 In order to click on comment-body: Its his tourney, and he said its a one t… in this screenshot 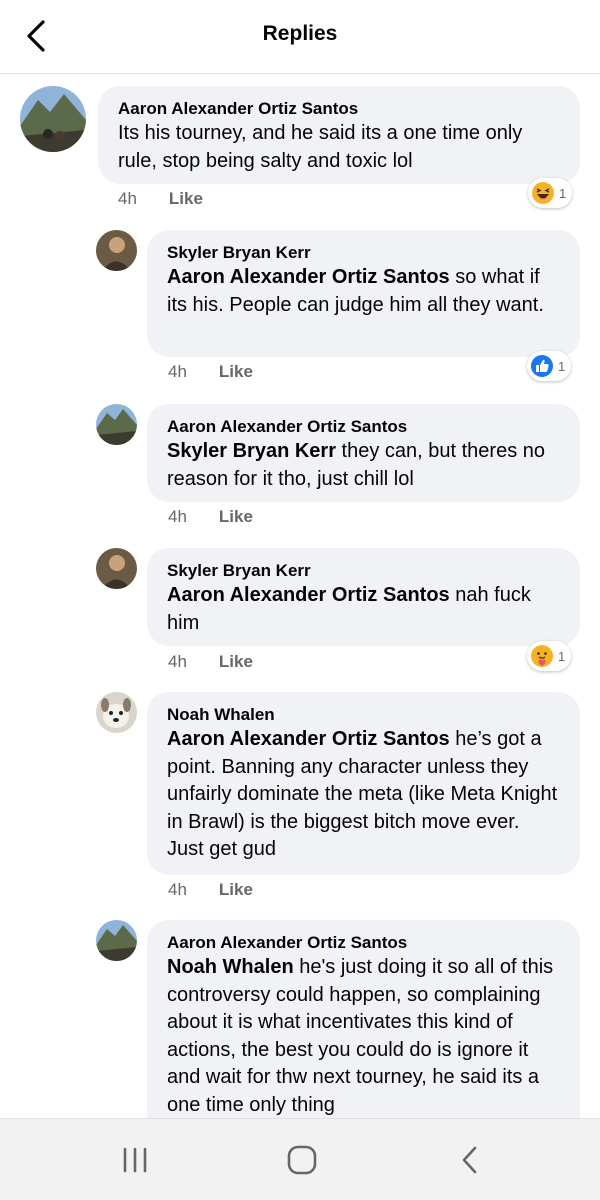, I will do `click(320, 147)`.